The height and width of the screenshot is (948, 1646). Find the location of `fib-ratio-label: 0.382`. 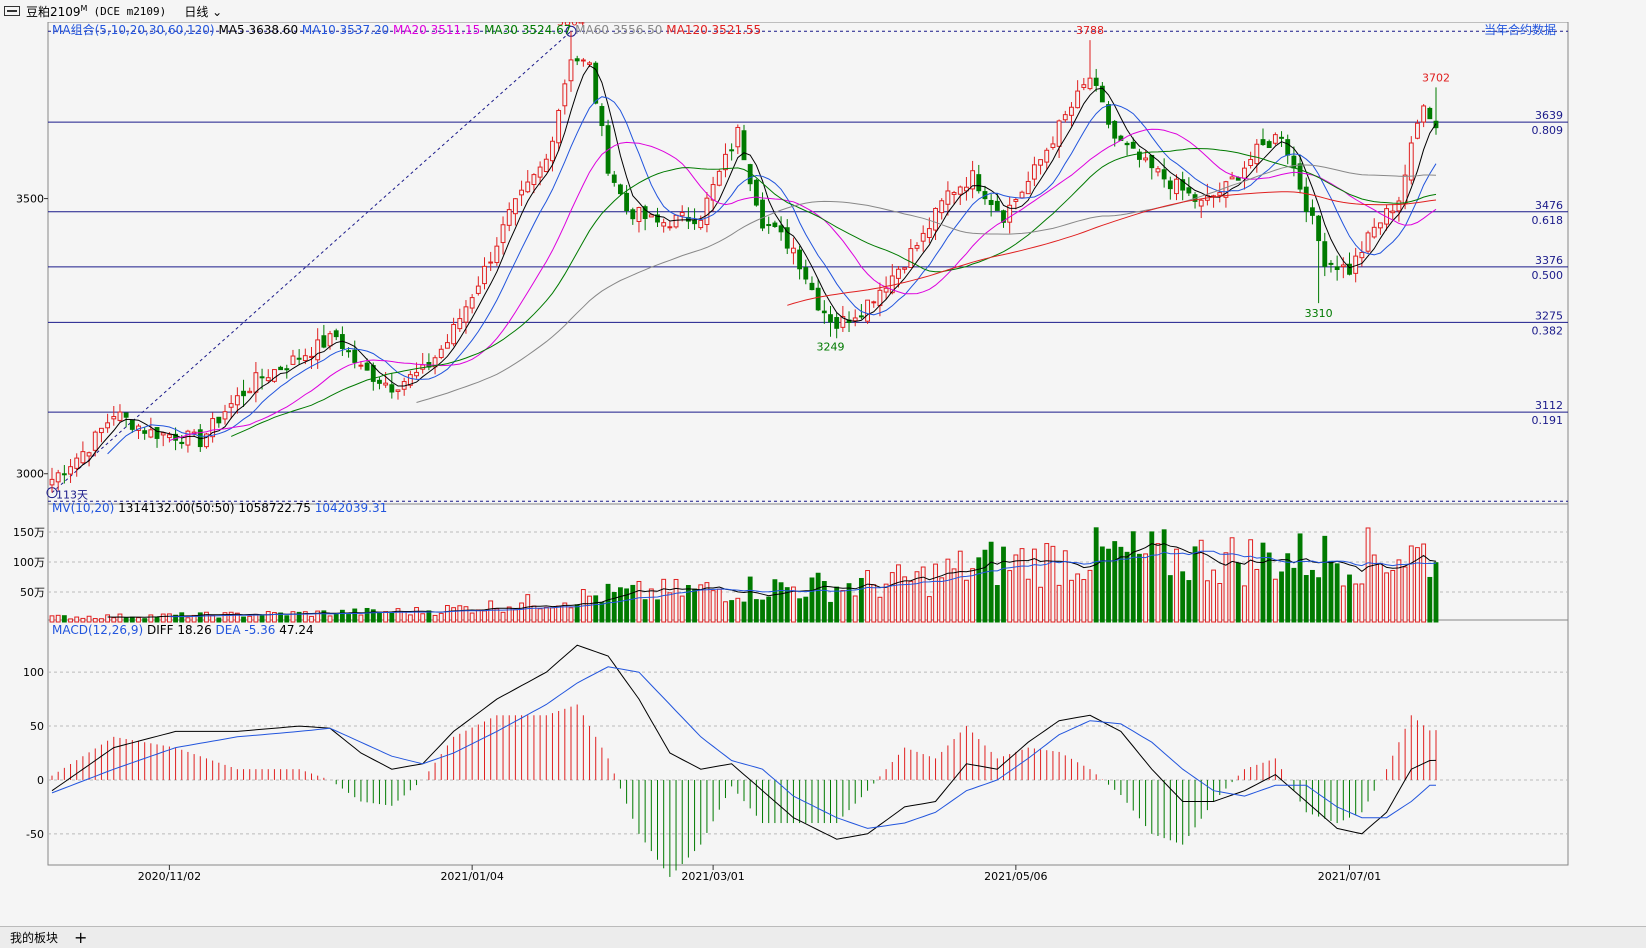

fib-ratio-label: 0.382 is located at coordinates (1548, 330).